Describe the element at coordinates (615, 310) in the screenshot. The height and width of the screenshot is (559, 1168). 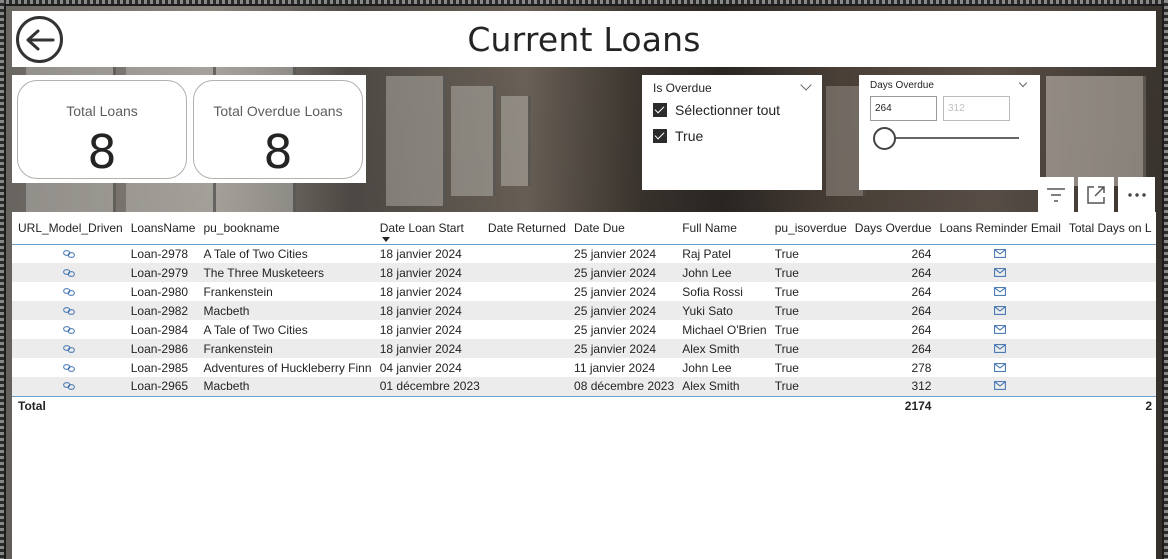
I see `cell-due: 25 janvier 2024` at that location.